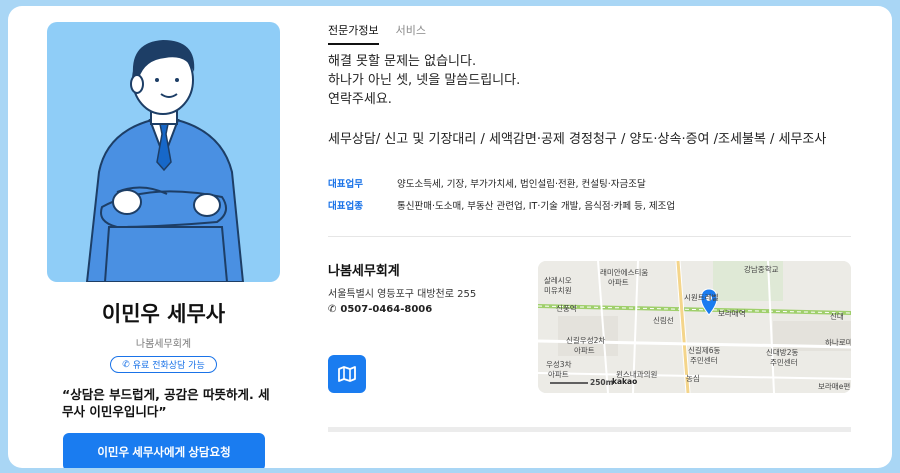 The image size is (900, 473). I want to click on intro-line: 연락주세요., so click(360, 99).